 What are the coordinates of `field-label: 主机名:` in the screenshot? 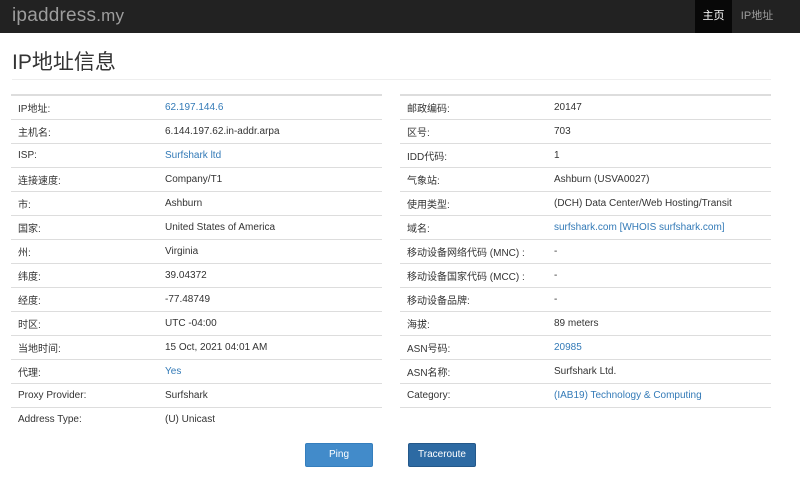 It's located at (84, 131).